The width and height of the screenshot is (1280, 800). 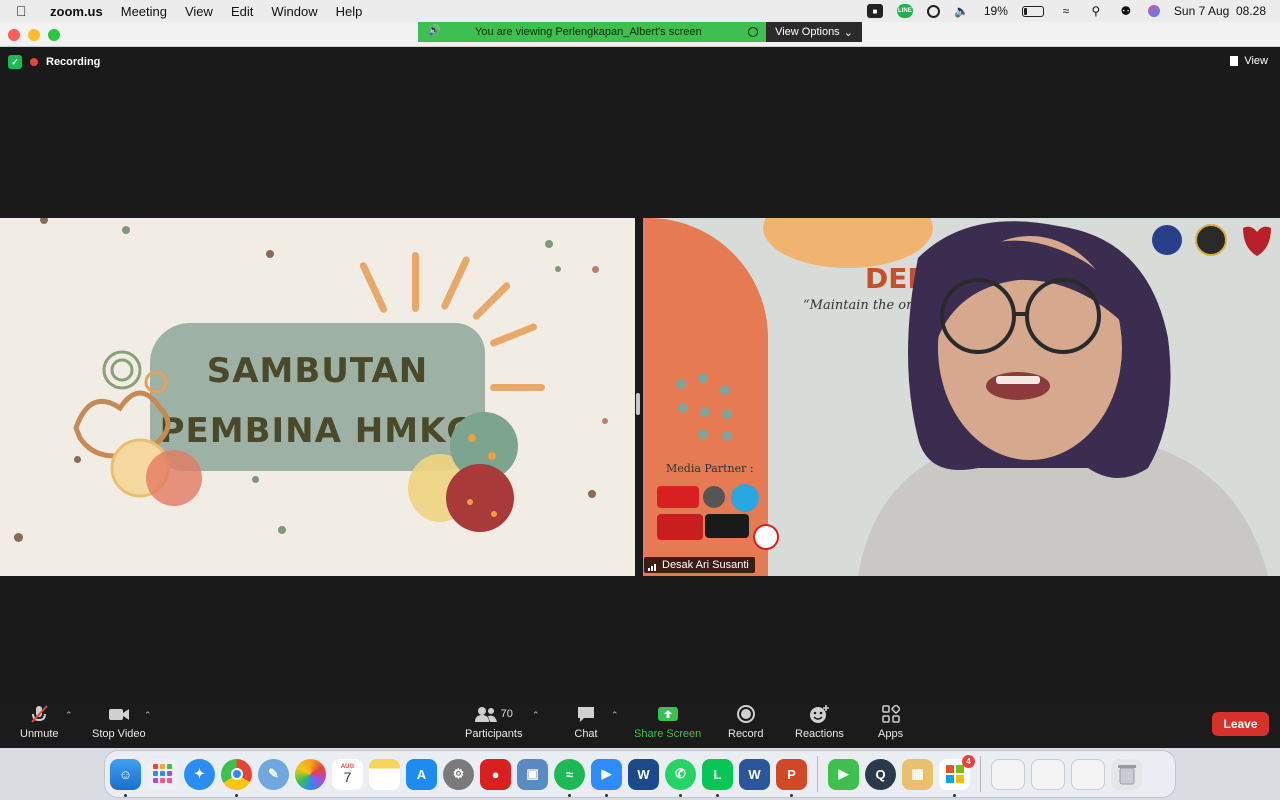 I want to click on menu-meeting: Meeting, so click(x=144, y=11).